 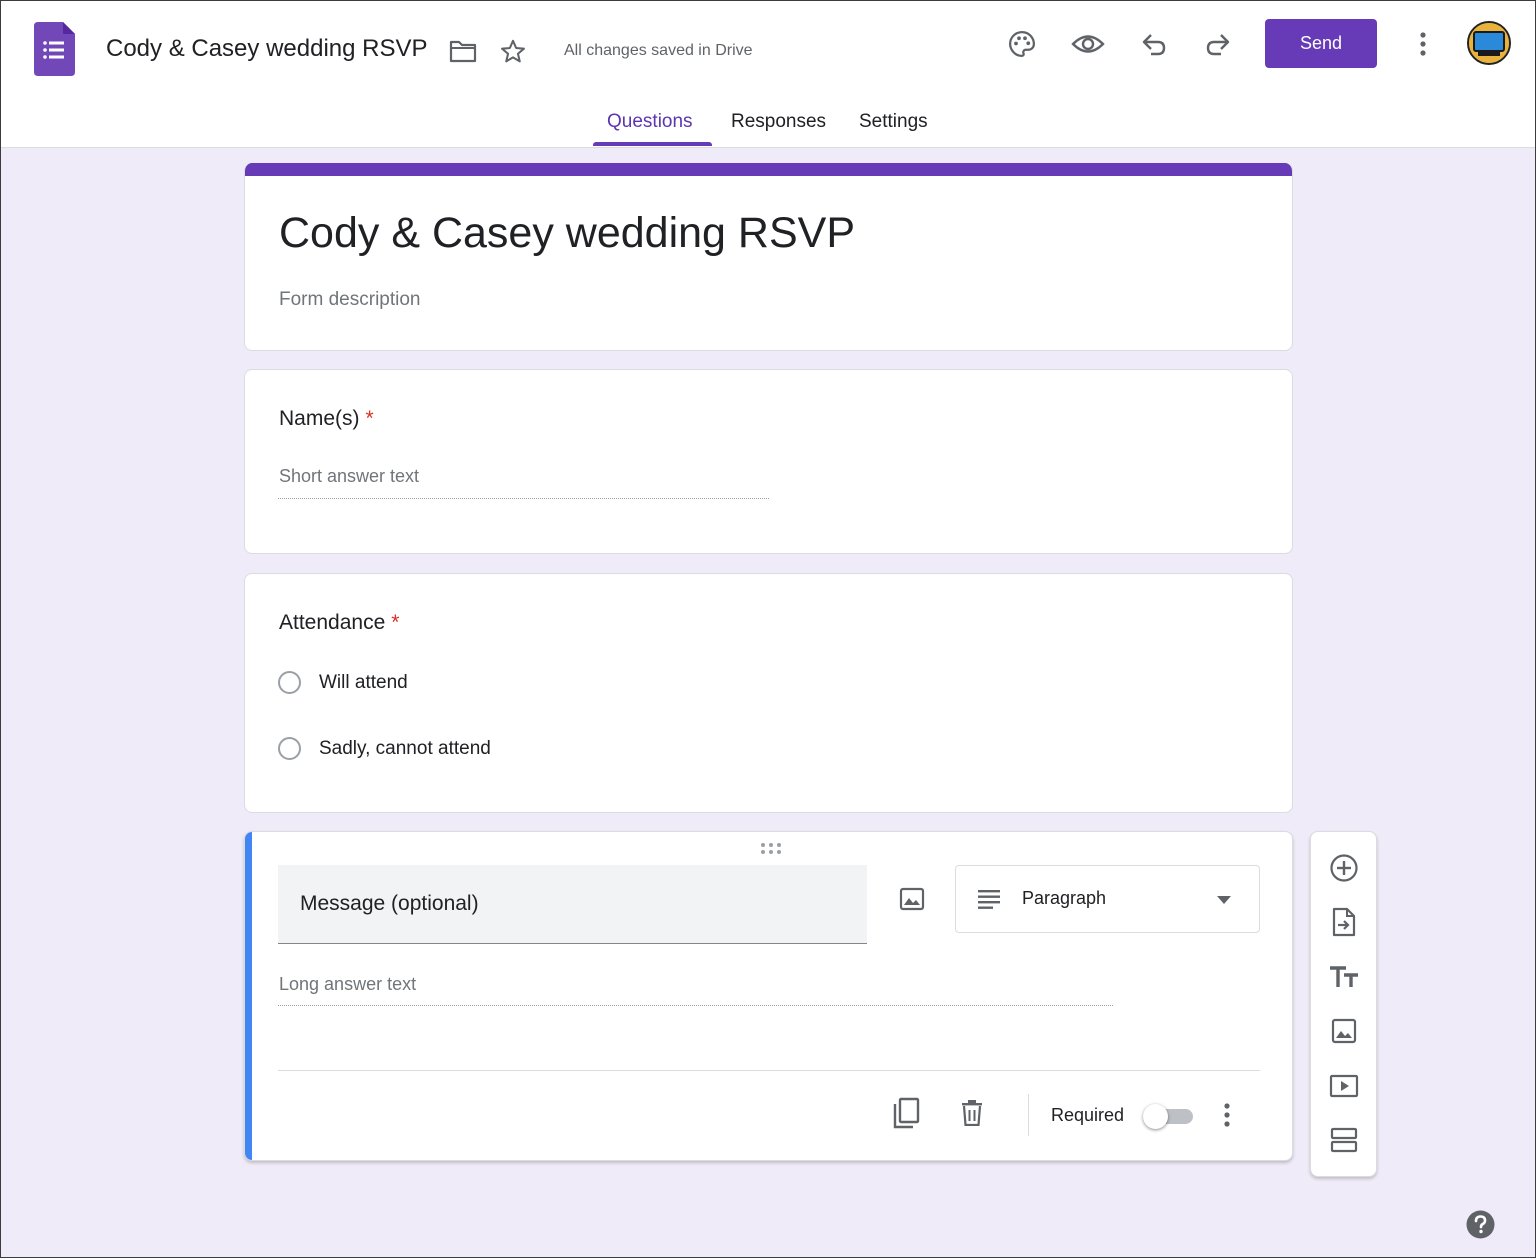 What do you see at coordinates (1064, 898) in the screenshot?
I see `question-type-label: Paragraph` at bounding box center [1064, 898].